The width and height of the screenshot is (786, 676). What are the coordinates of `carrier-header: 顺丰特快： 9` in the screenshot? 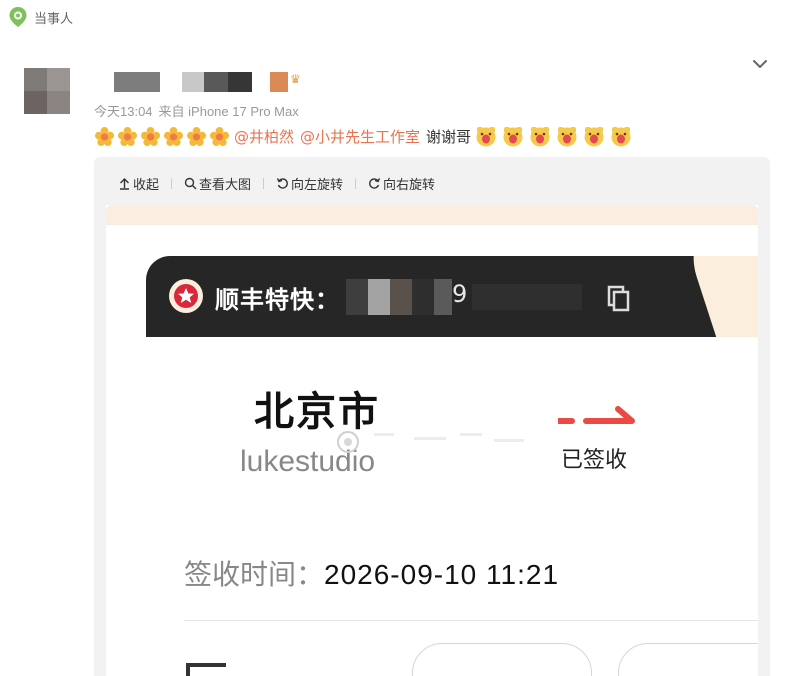 It's located at (452, 296).